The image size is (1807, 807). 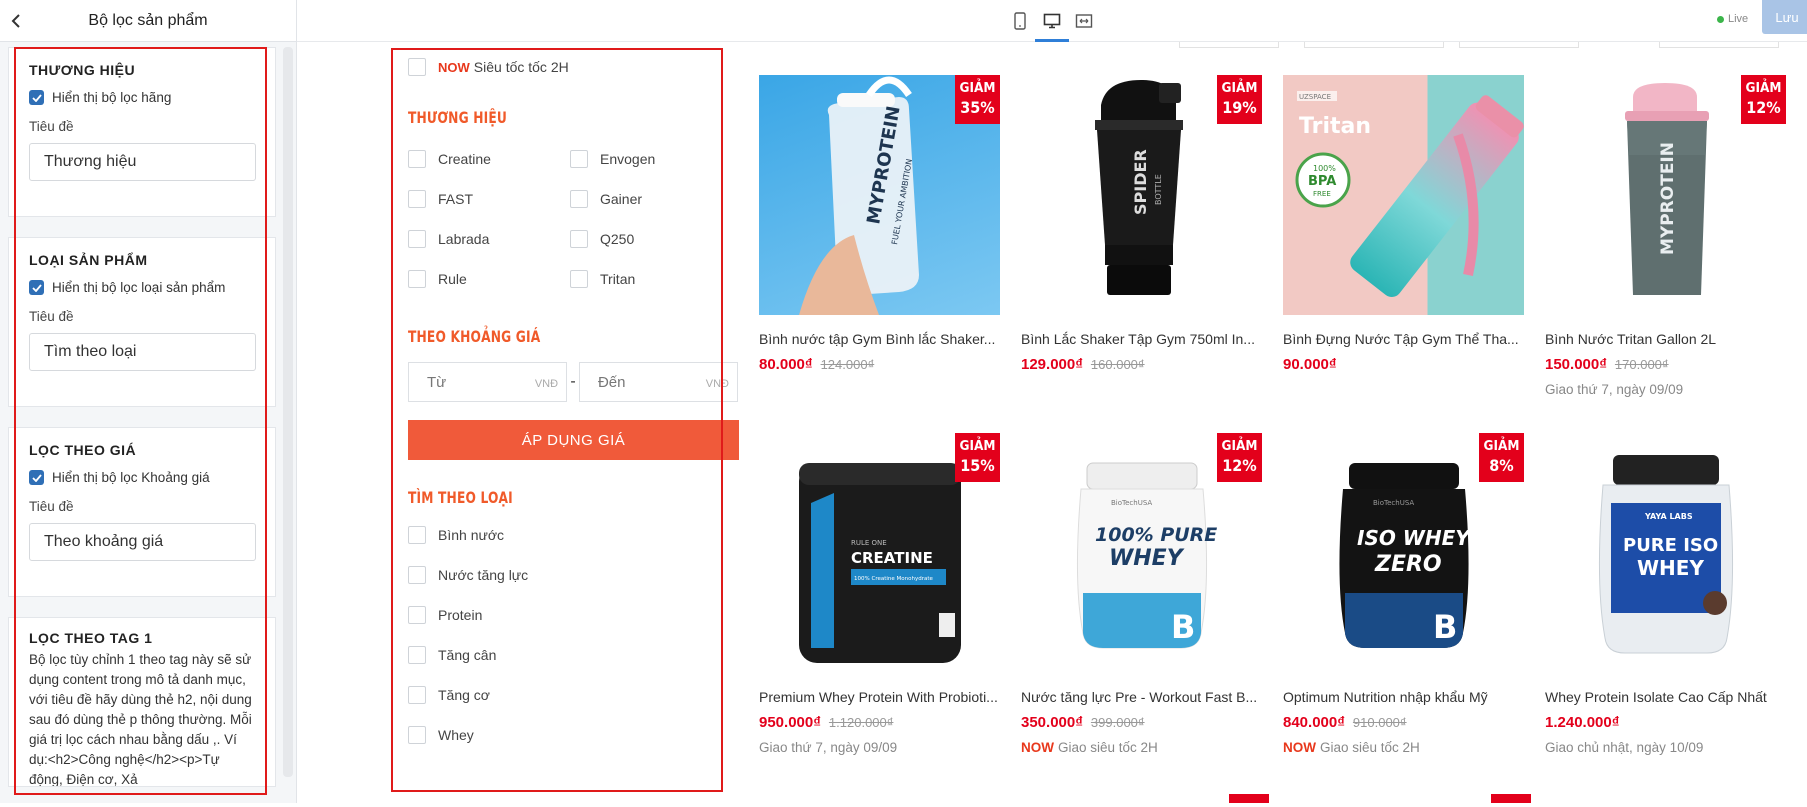 I want to click on delivery-info: NOW Giao siêu tốc 2H, so click(x=1351, y=747).